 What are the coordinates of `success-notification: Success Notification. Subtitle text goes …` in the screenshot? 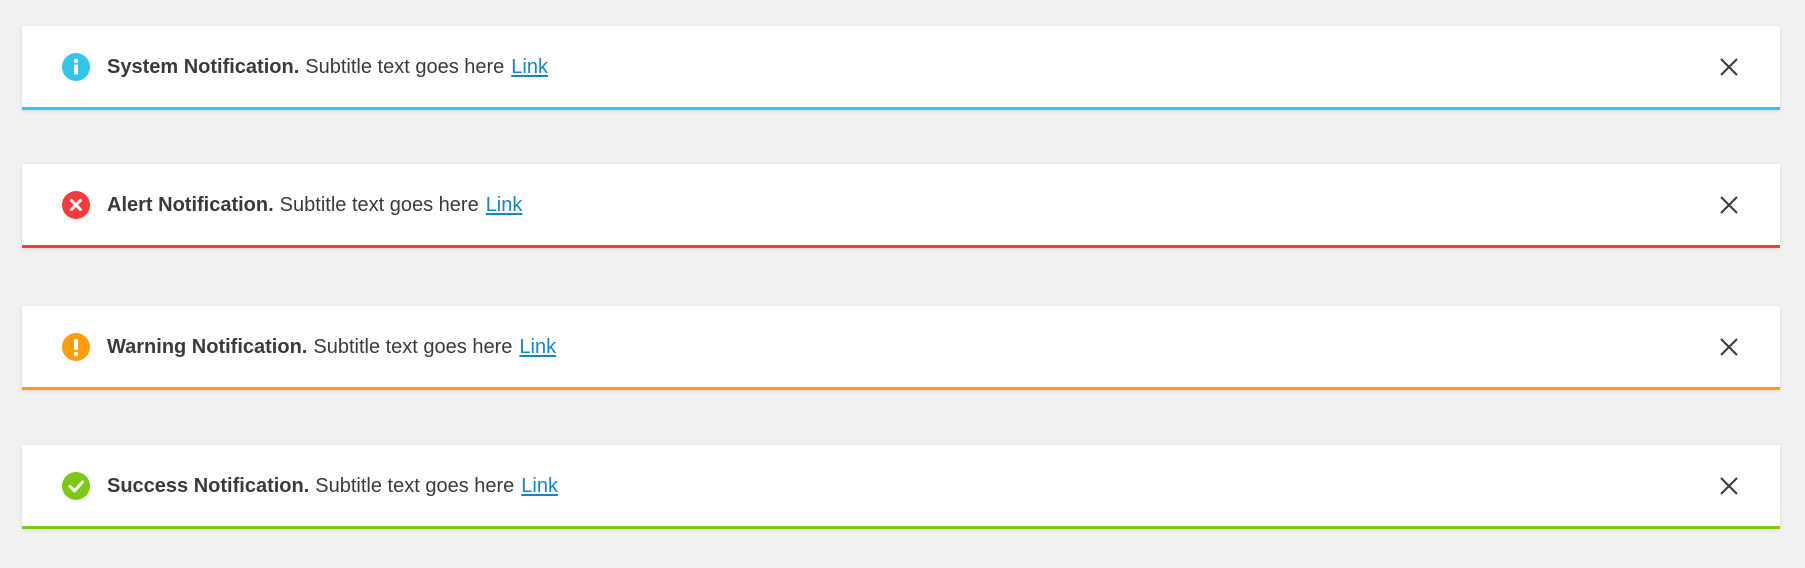 It's located at (901, 487).